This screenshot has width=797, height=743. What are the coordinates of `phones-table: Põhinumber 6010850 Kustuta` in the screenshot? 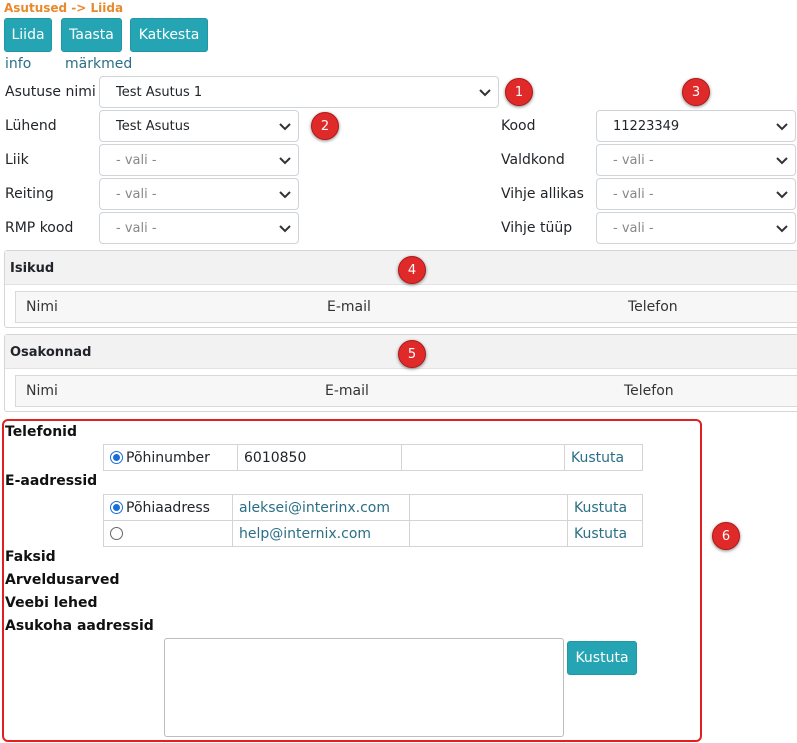 It's located at (373, 457).